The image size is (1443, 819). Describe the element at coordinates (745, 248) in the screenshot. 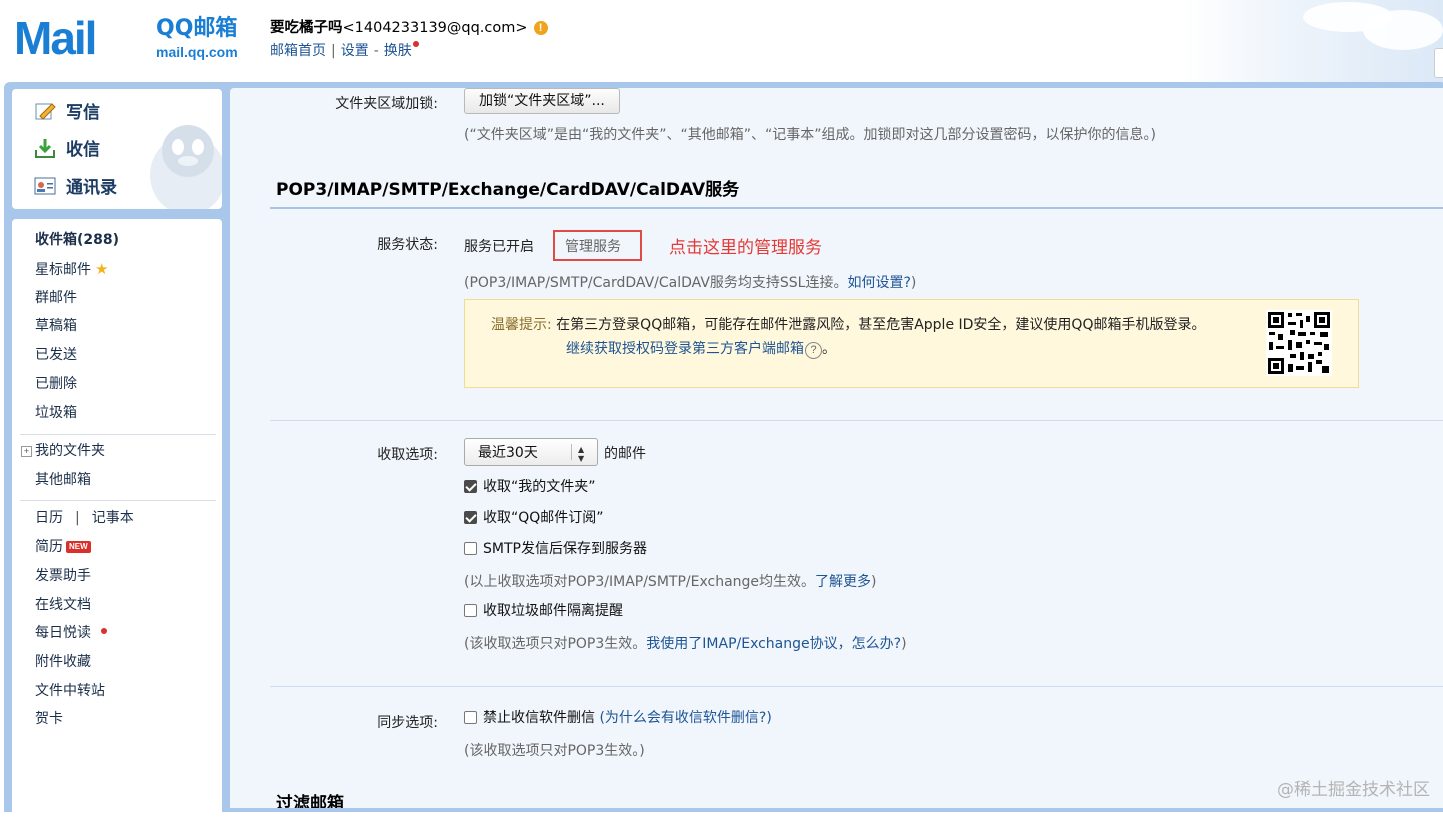

I see `annotation-text: 点击这里的管理服务` at that location.